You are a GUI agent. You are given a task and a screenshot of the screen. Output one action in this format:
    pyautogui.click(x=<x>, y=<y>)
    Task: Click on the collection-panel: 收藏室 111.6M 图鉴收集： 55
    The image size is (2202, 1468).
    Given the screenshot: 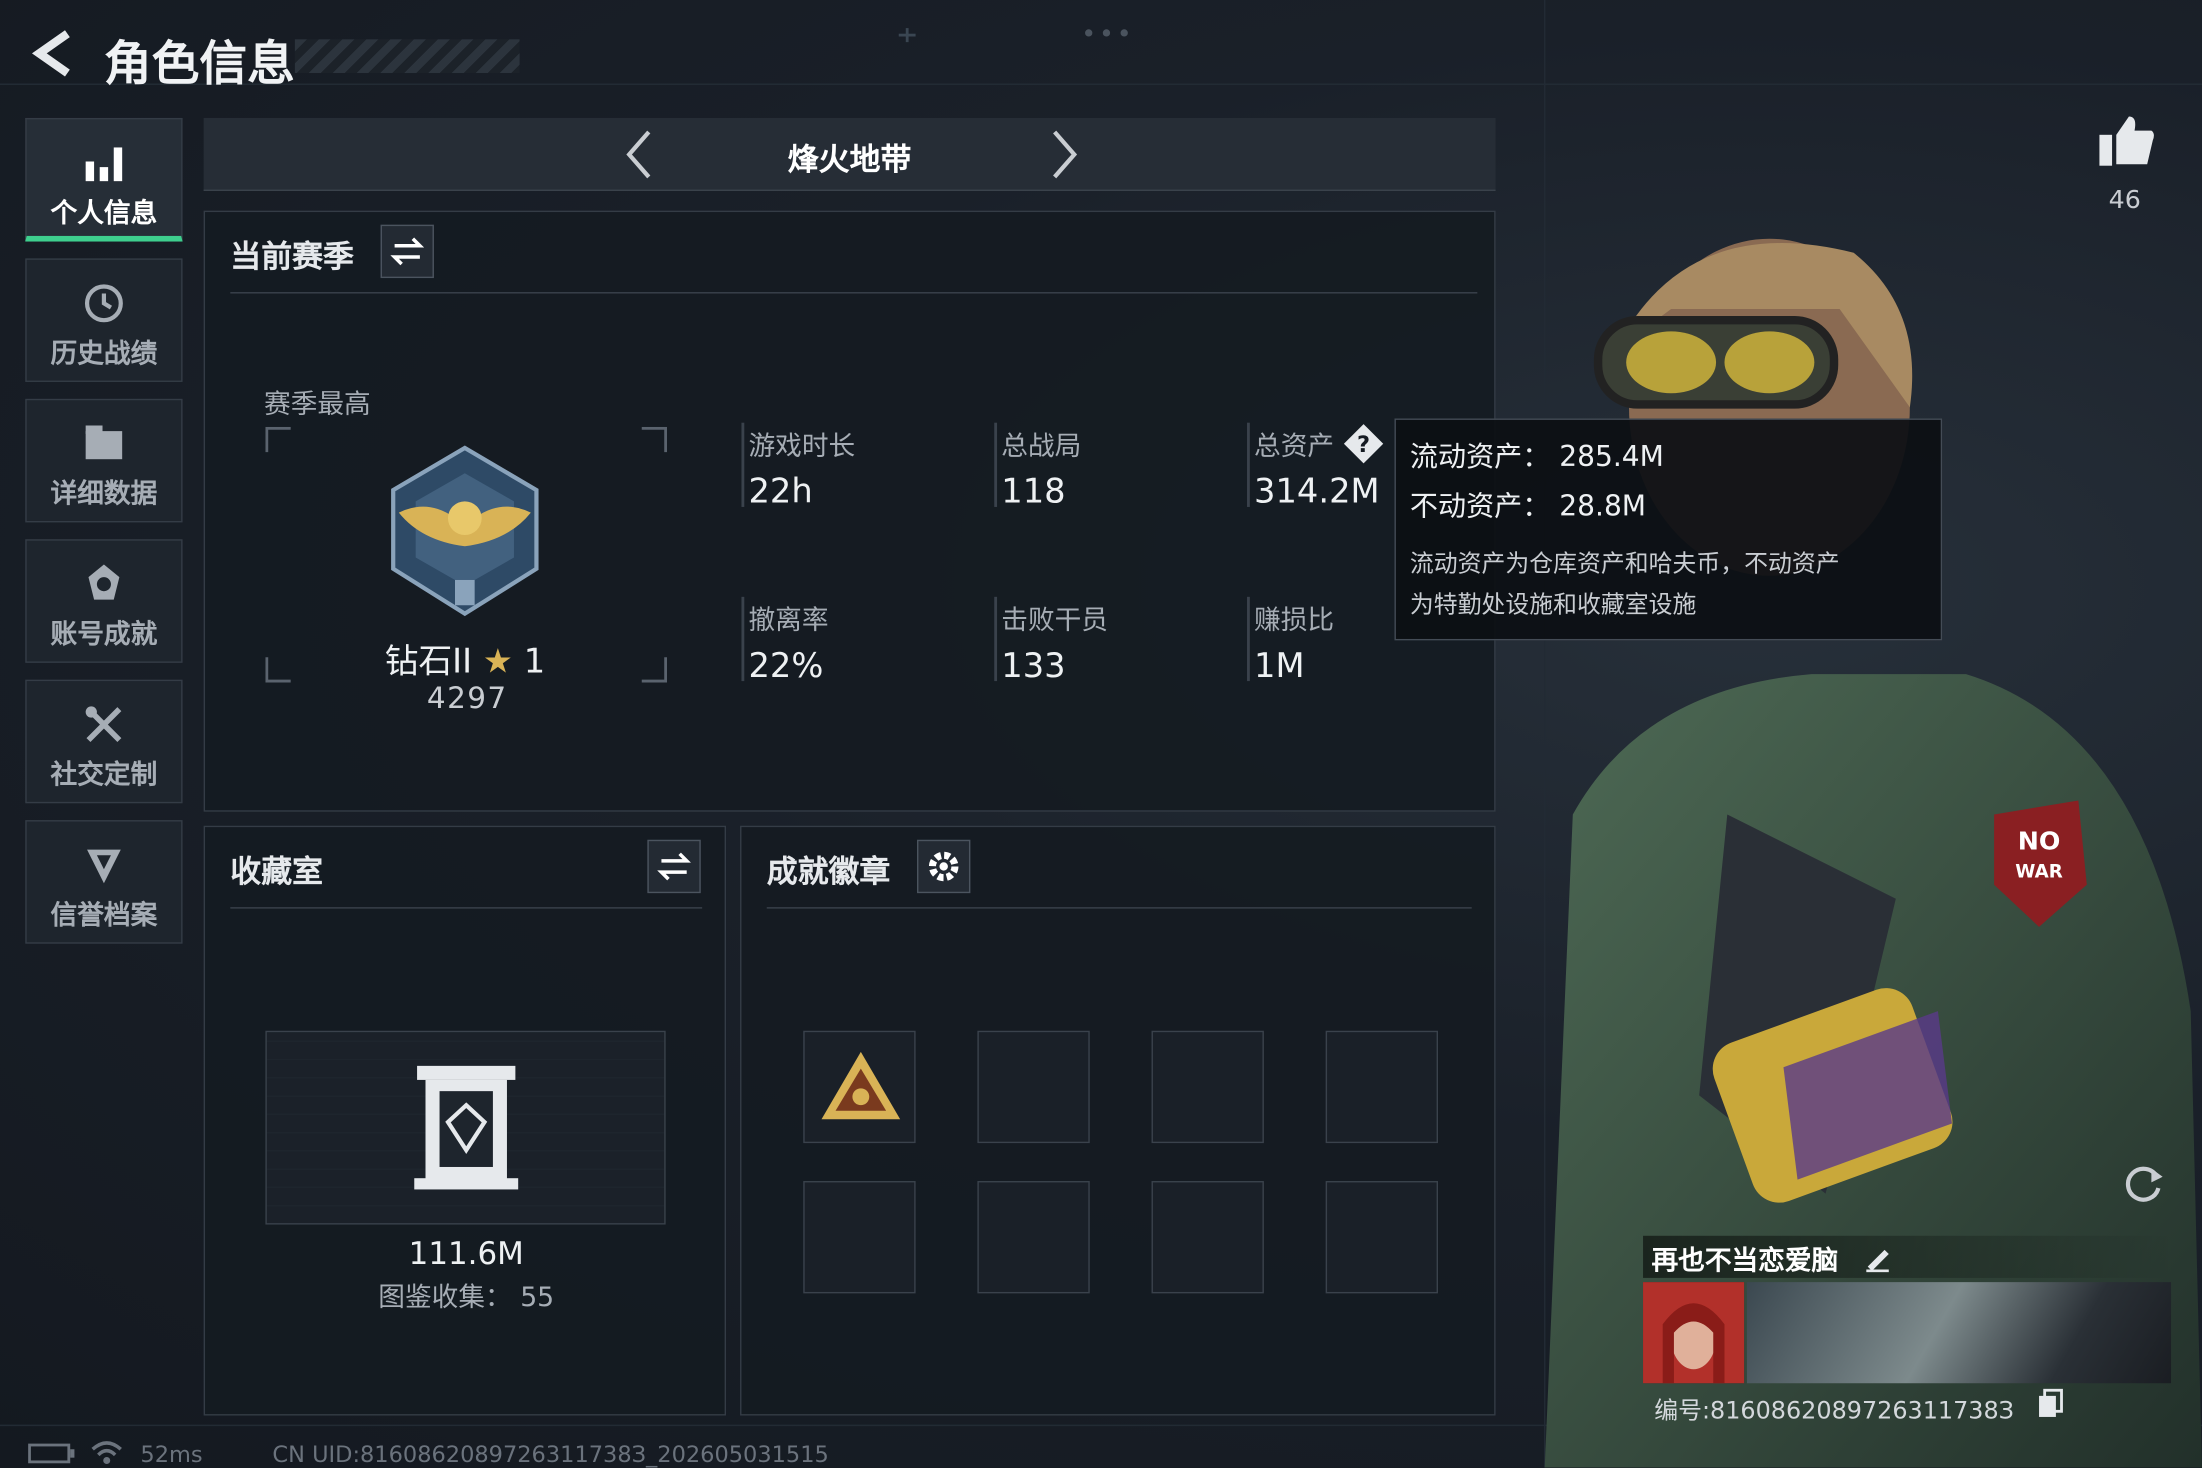 What is the action you would take?
    pyautogui.click(x=465, y=1120)
    